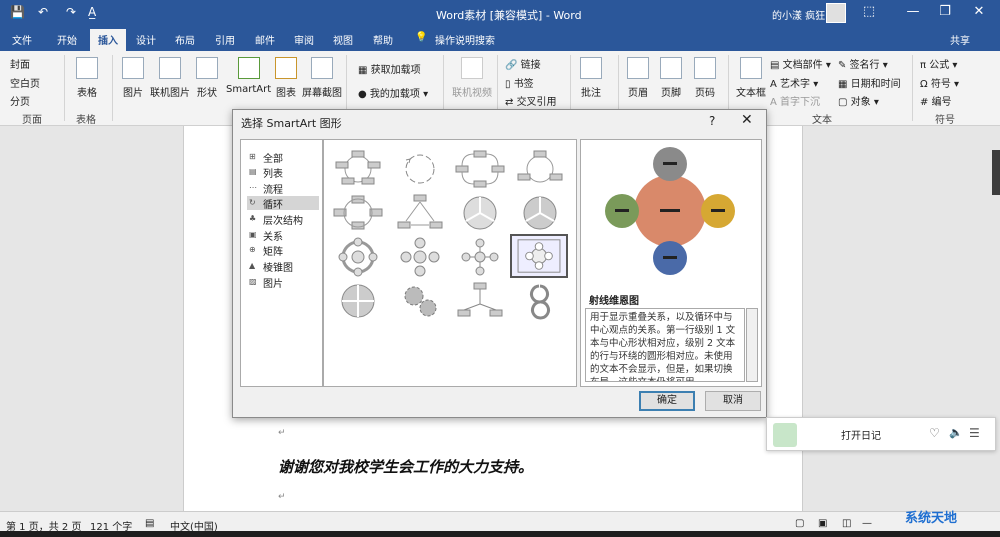 The height and width of the screenshot is (537, 1000). What do you see at coordinates (108, 40) in the screenshot?
I see `tab-insert: 插入` at bounding box center [108, 40].